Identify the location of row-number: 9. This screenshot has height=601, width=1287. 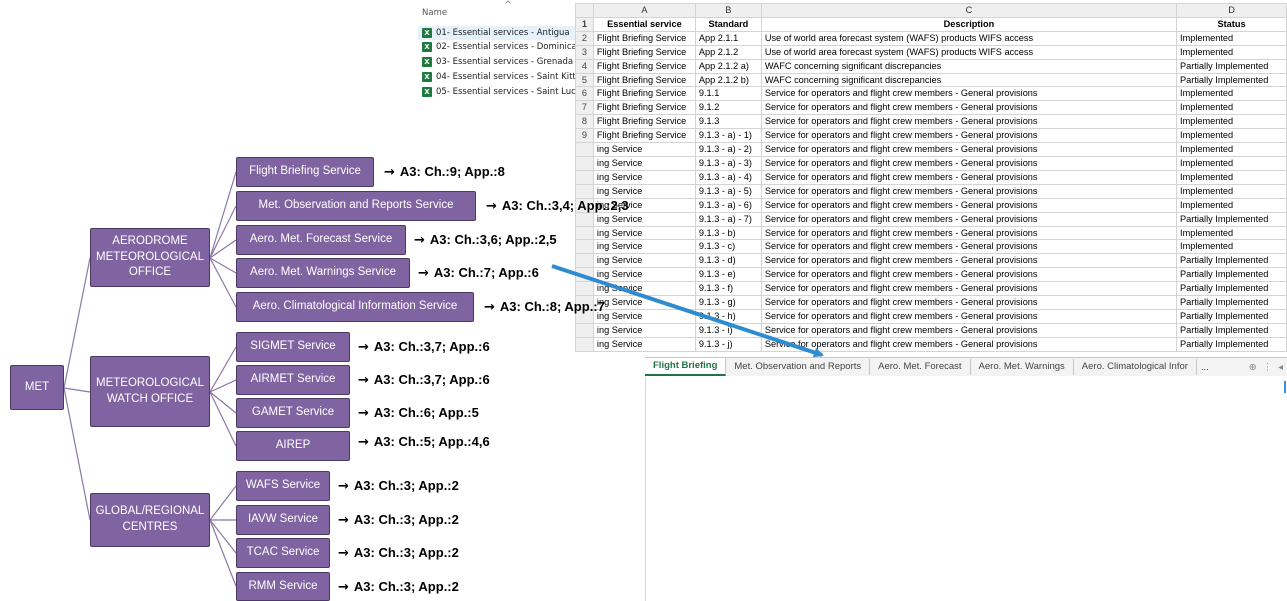
(584, 136).